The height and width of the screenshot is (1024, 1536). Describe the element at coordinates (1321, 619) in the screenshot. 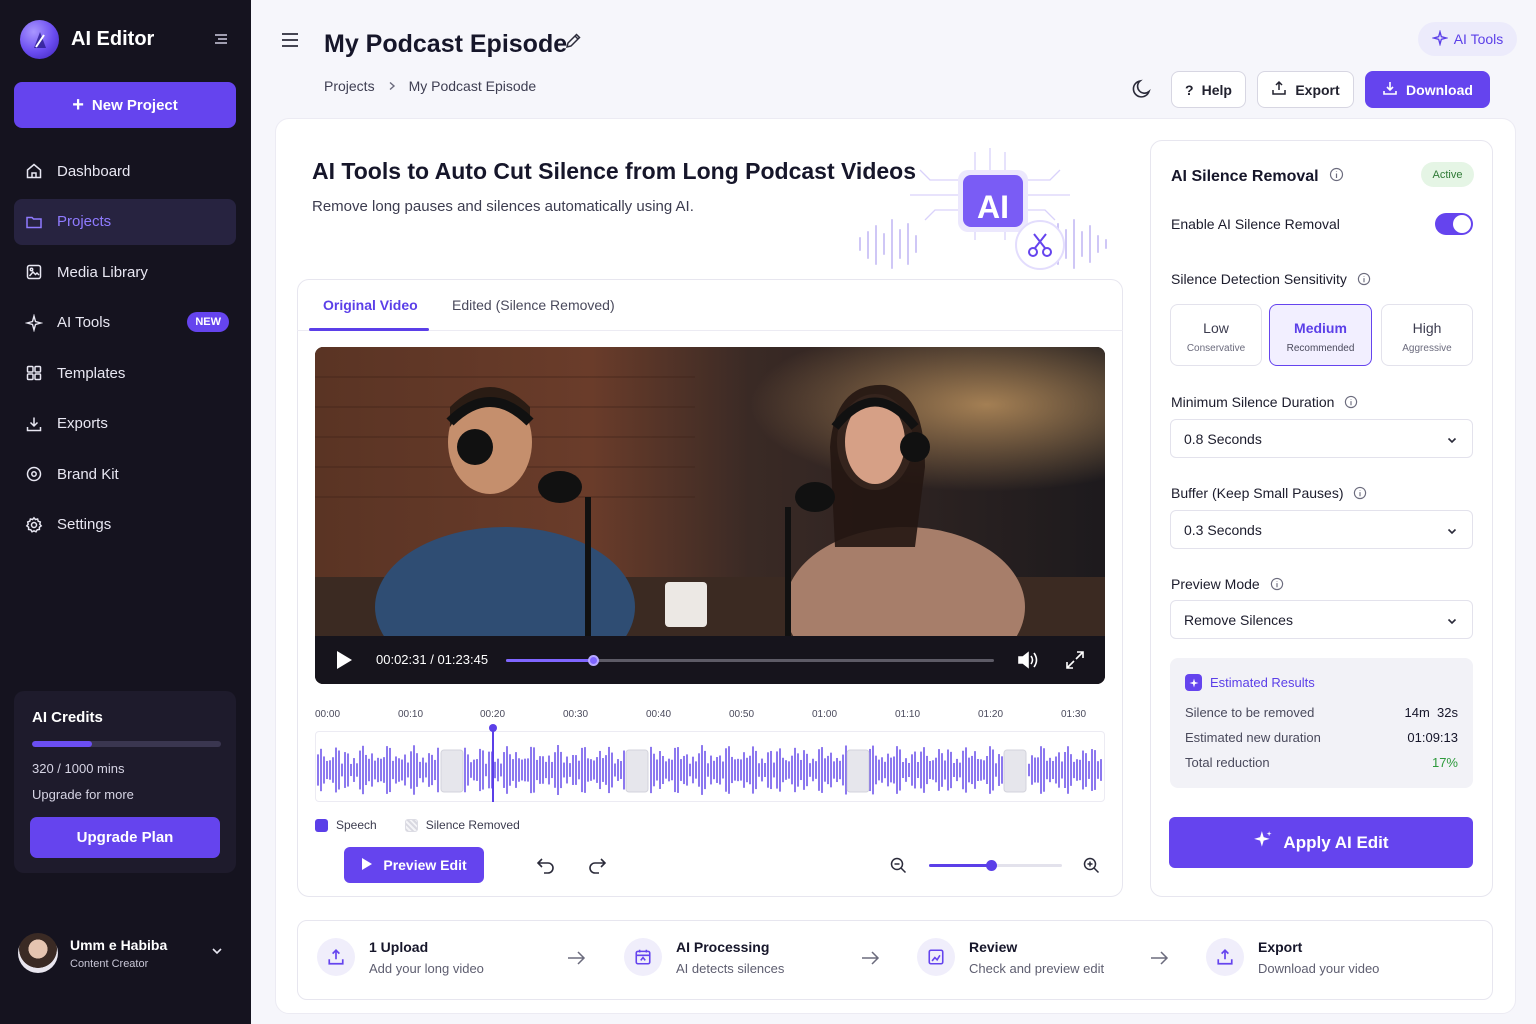

I see `preview-mode-select: Remove Silences` at that location.